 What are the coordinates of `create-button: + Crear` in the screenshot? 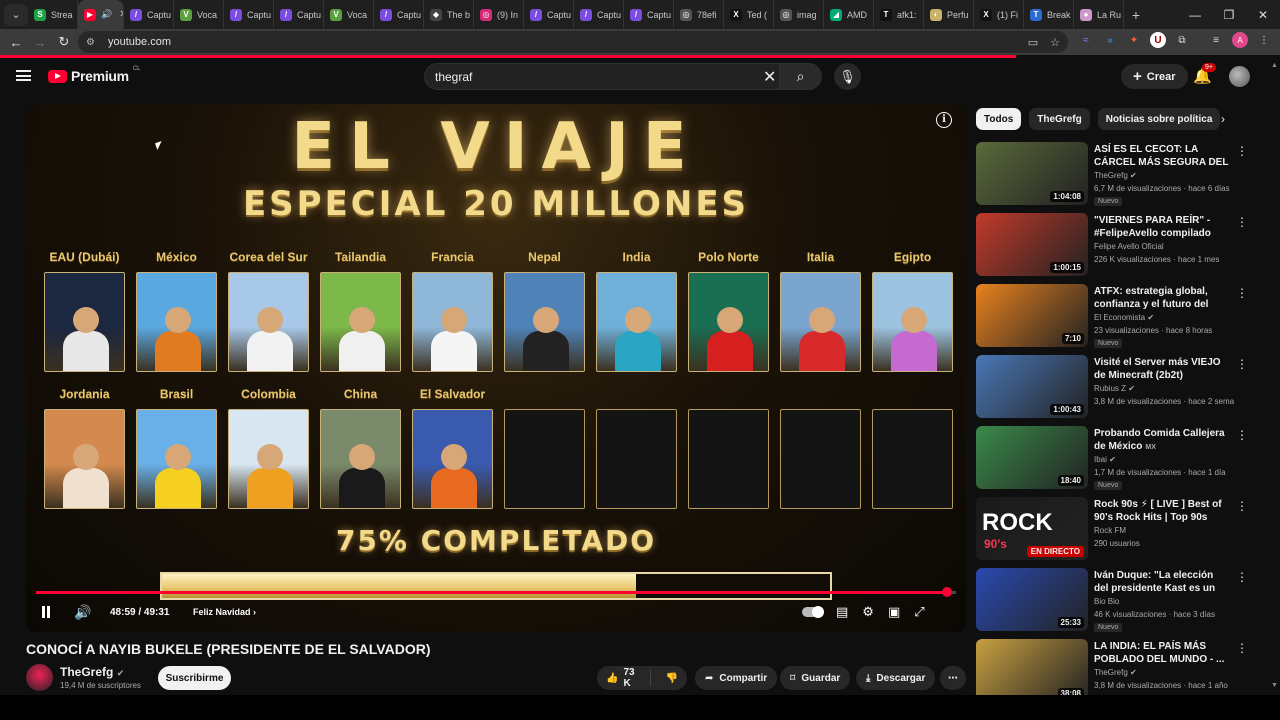 It's located at (1154, 76).